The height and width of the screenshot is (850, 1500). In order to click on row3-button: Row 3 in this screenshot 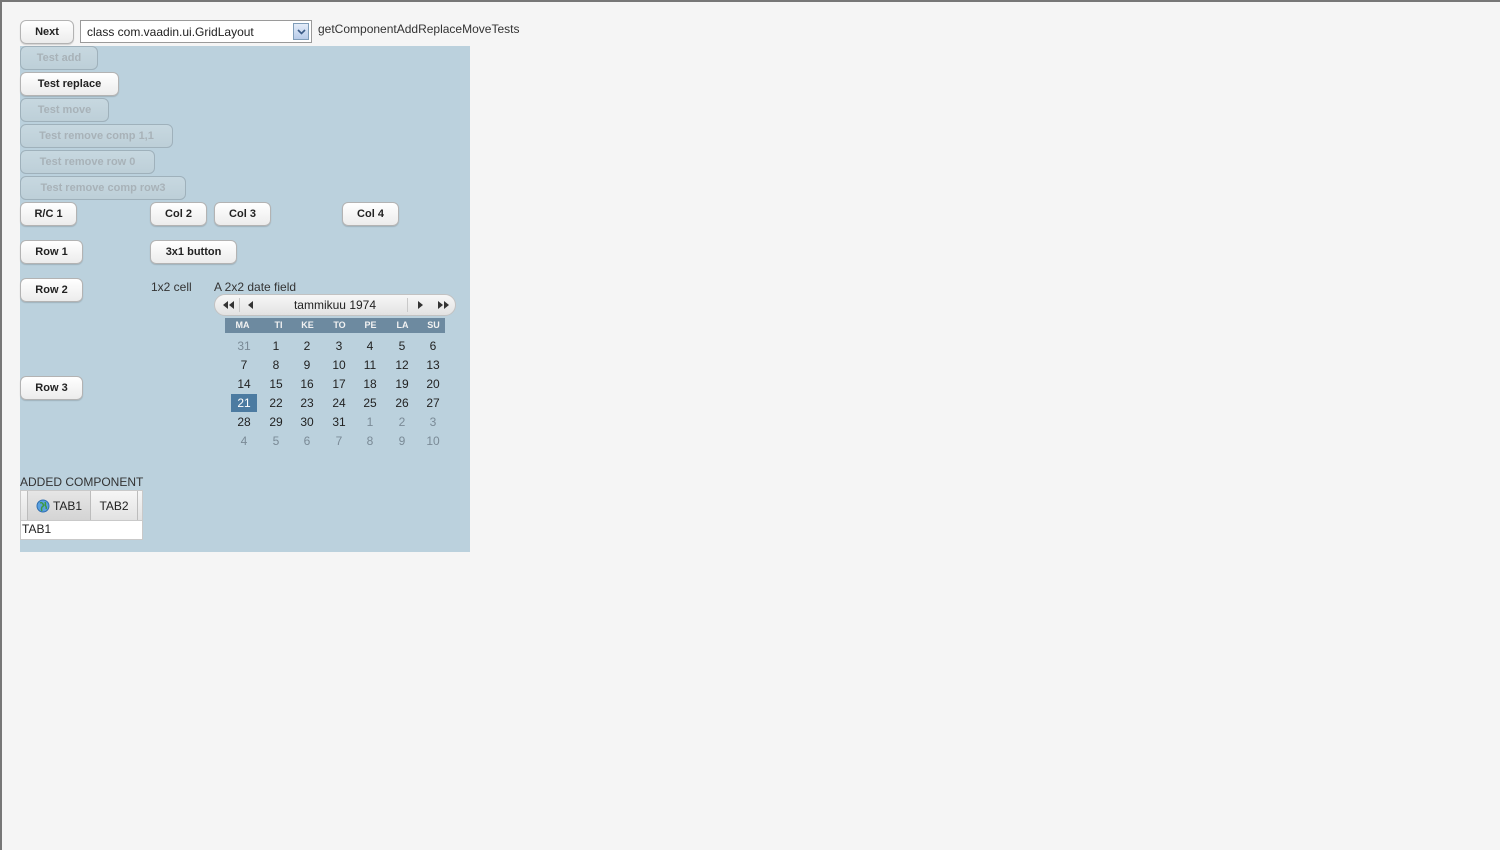, I will do `click(51, 388)`.